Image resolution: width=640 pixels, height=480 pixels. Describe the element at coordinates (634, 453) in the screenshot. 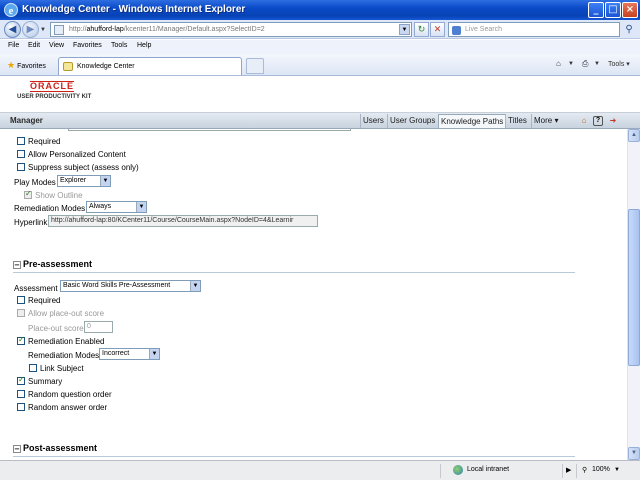

I see `scroll-down-icon: ▼` at that location.